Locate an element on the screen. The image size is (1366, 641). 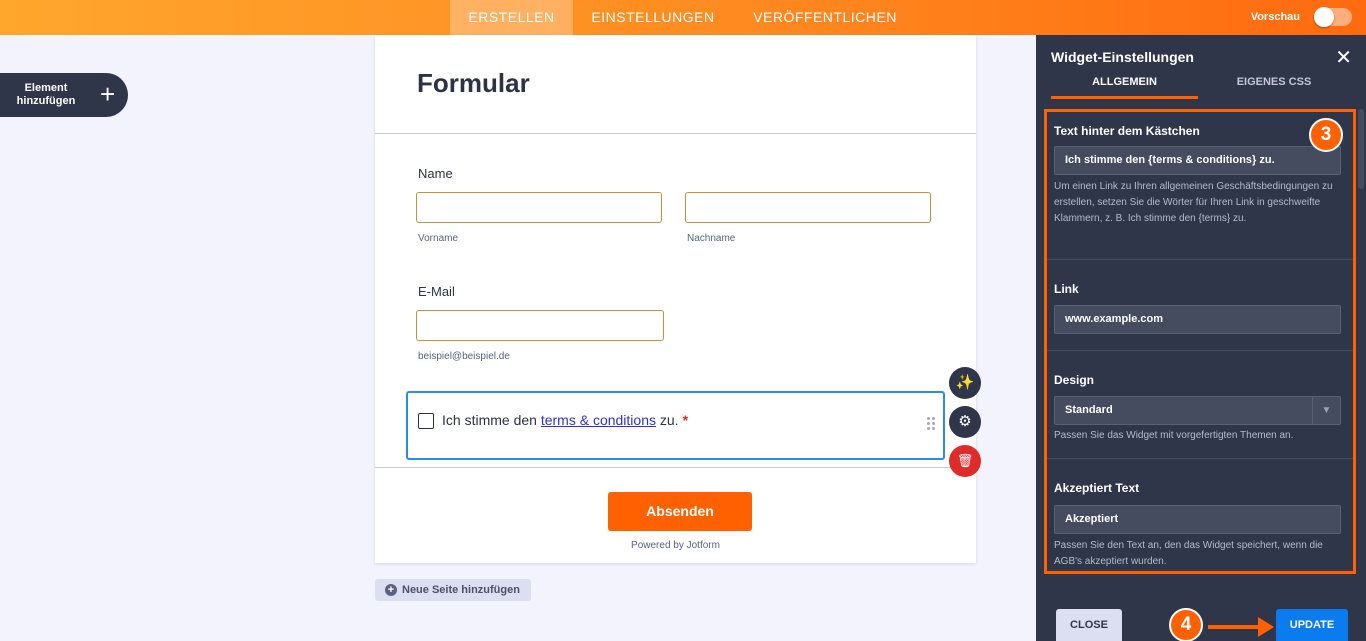
last-name-input is located at coordinates (808, 207).